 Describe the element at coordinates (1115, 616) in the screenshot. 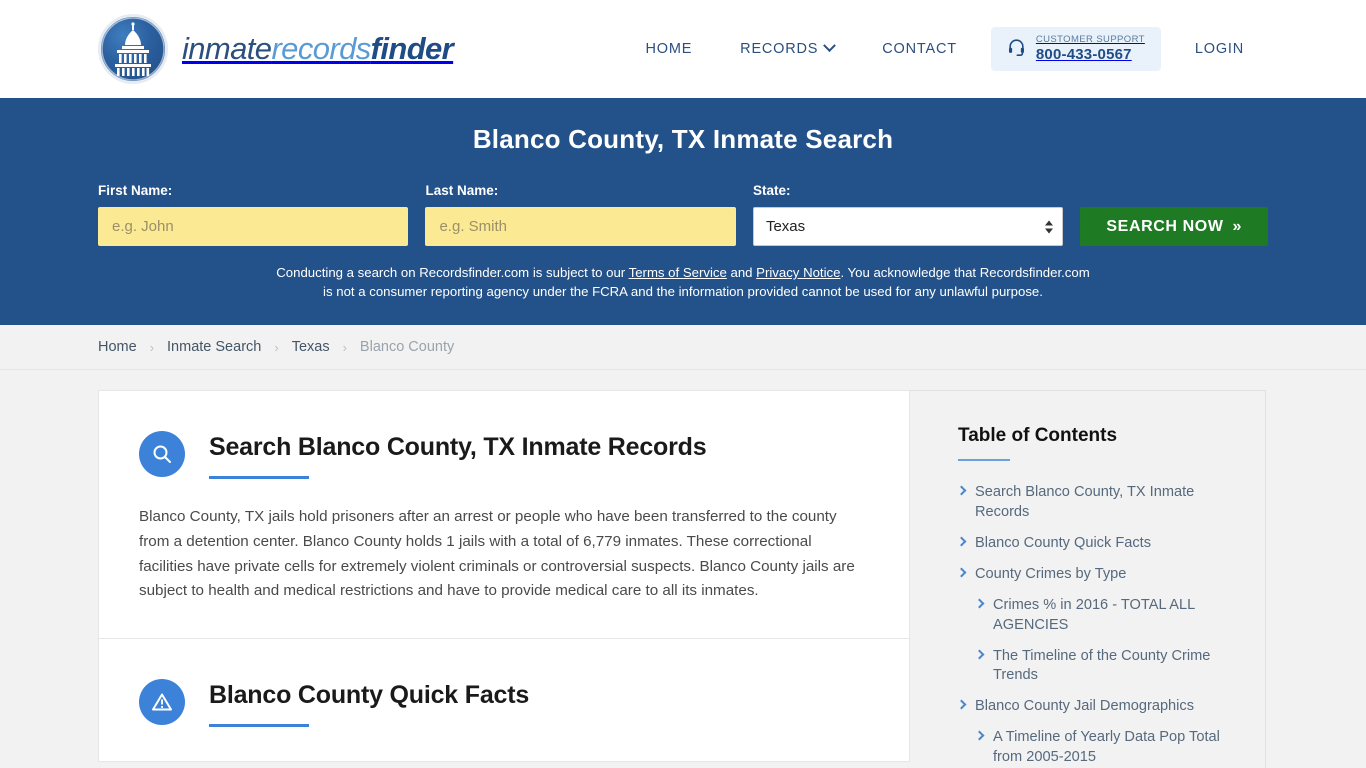

I see `toc-link: Crimes % in 2016 - TOTAL ALL AGENCIES` at that location.